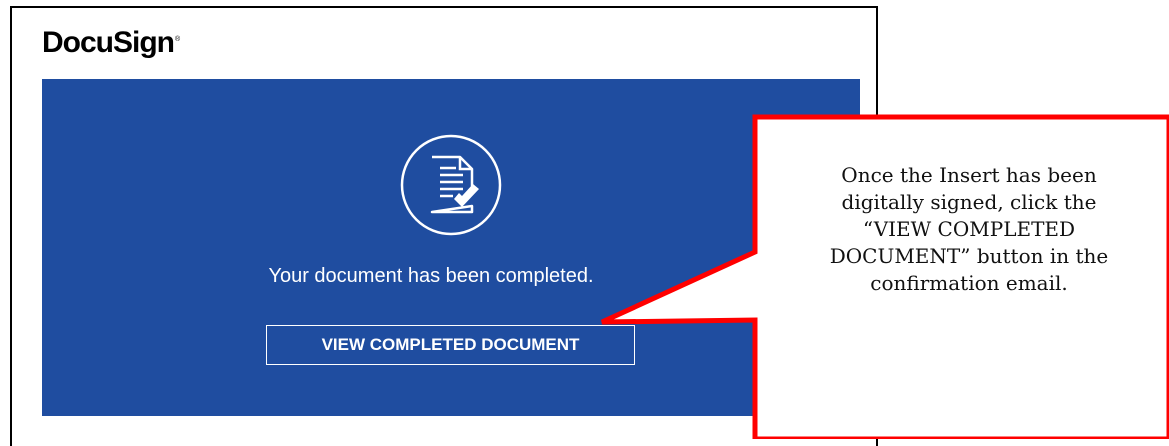  What do you see at coordinates (969, 202) in the screenshot?
I see `callout-line: digitally signed, click the` at bounding box center [969, 202].